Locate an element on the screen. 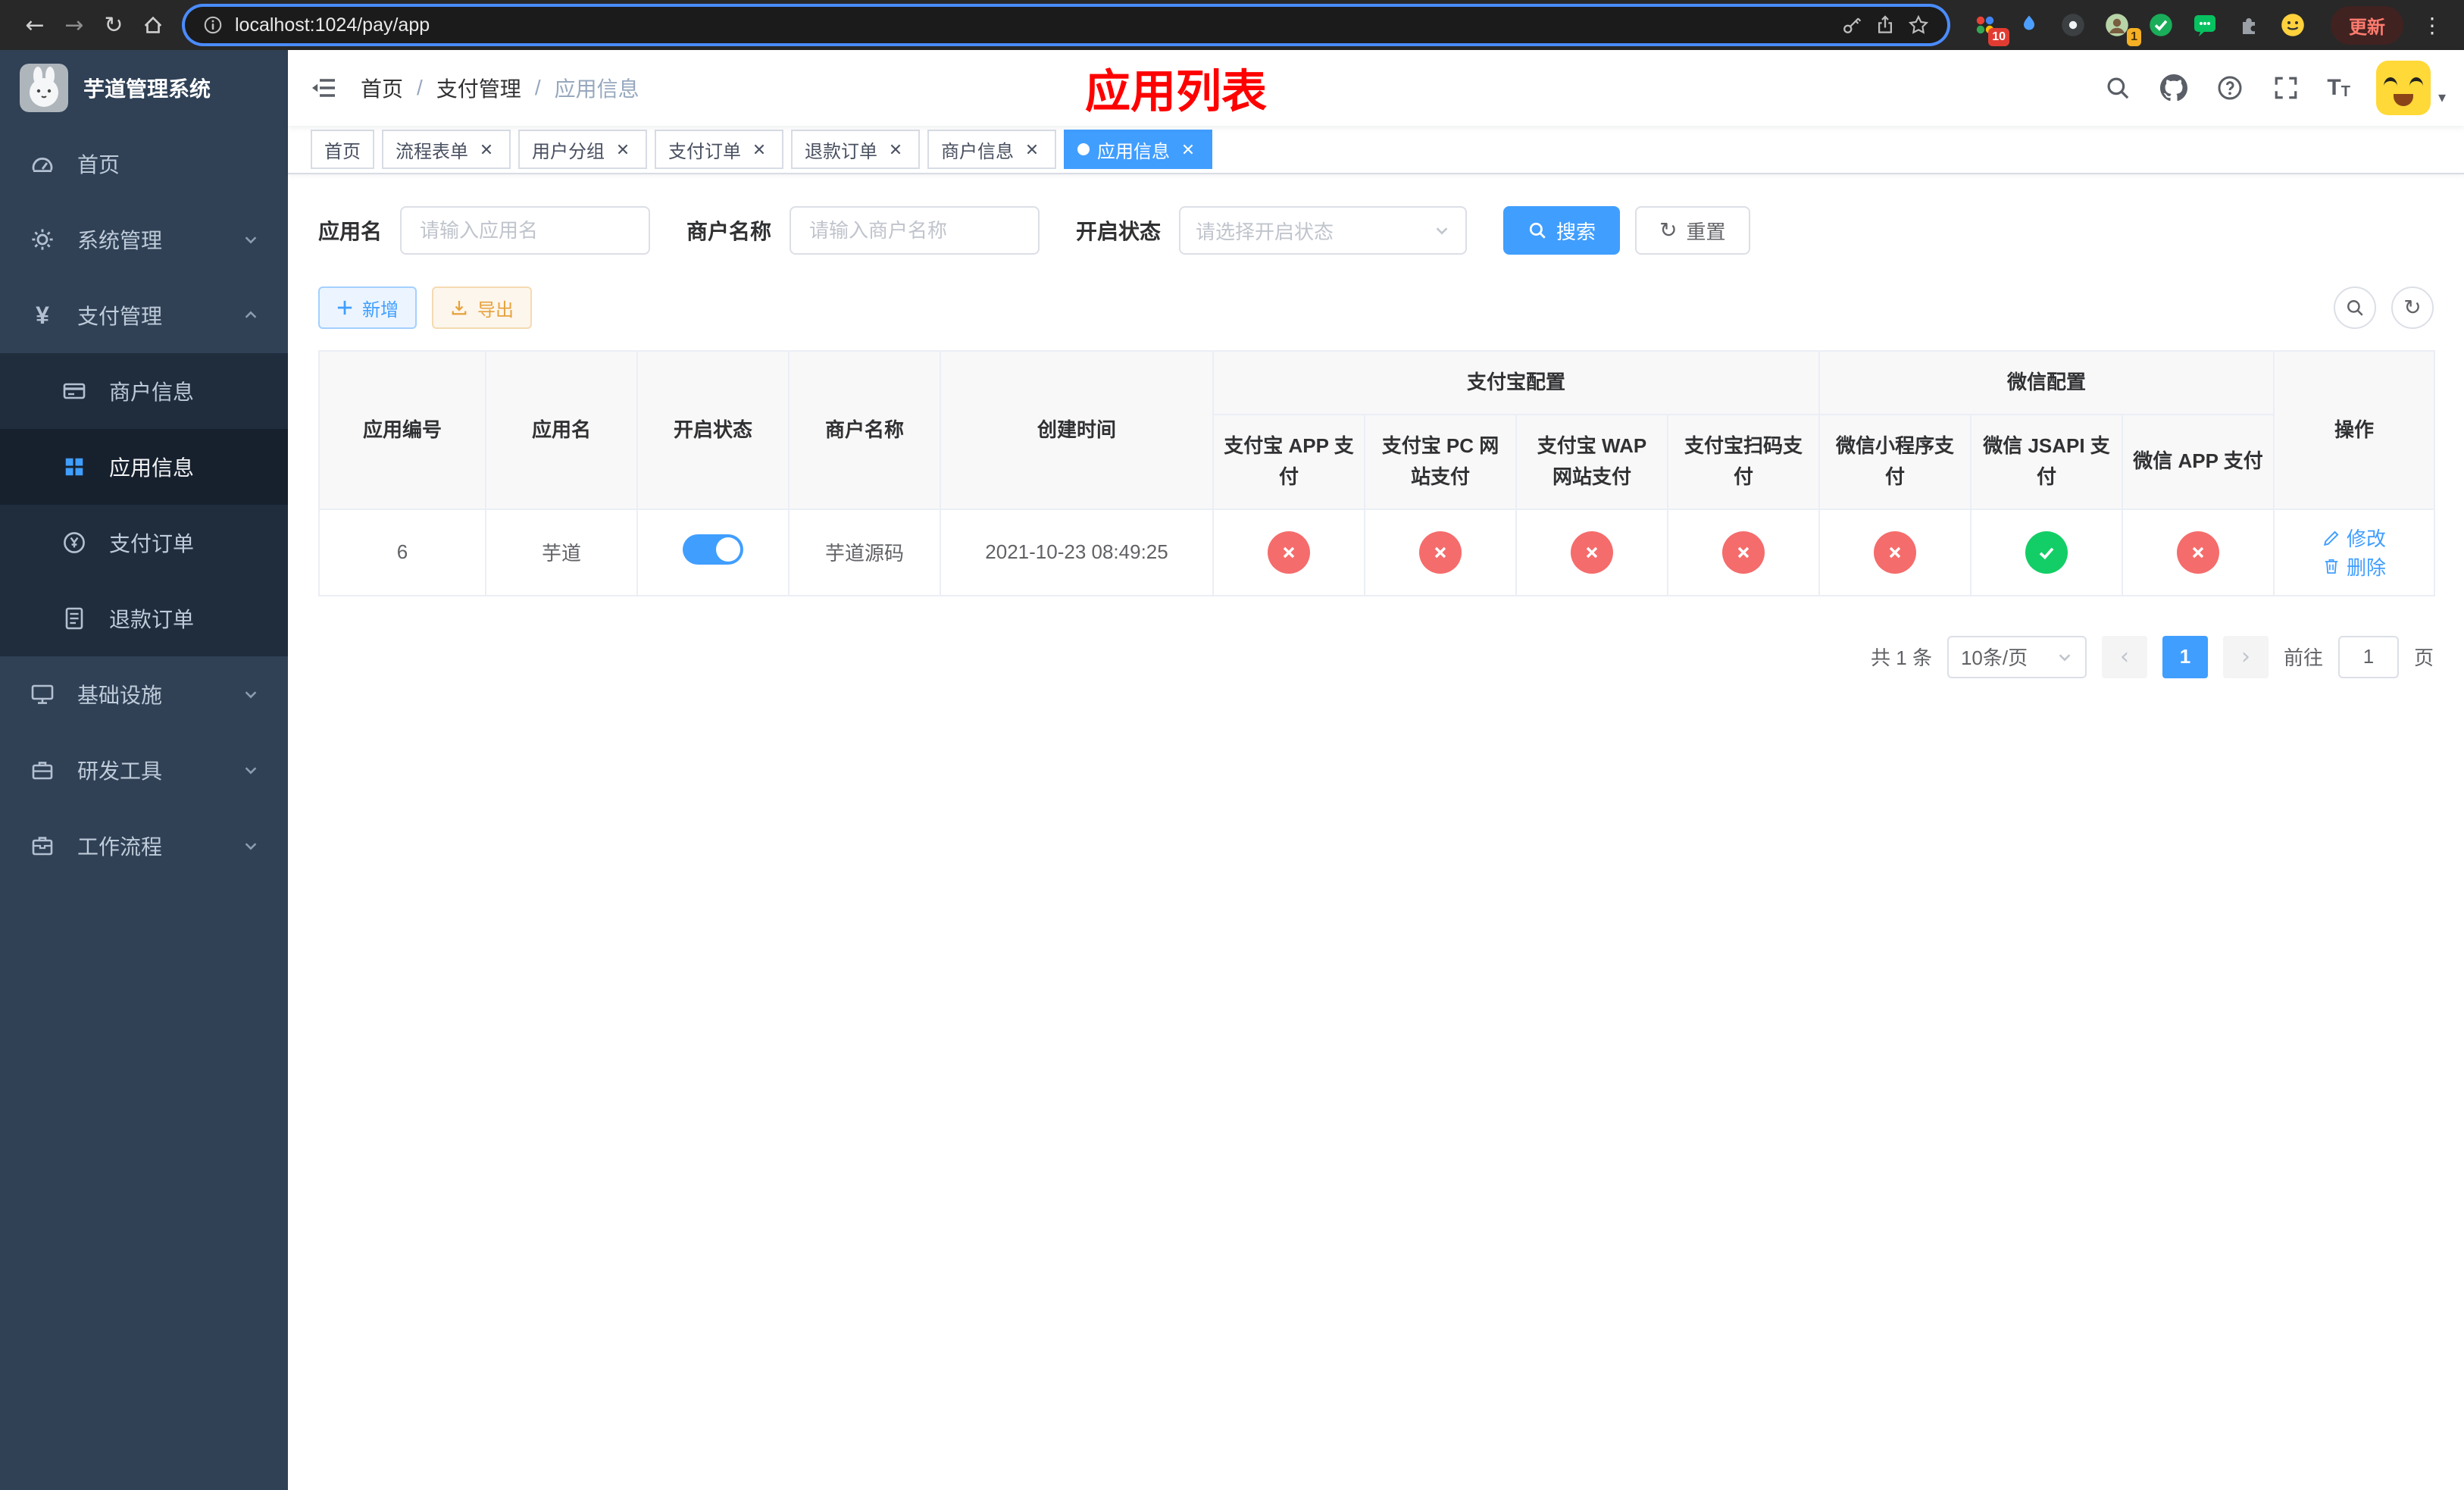 The image size is (2464, 1490). prev-page-button: ‹ is located at coordinates (2124, 656).